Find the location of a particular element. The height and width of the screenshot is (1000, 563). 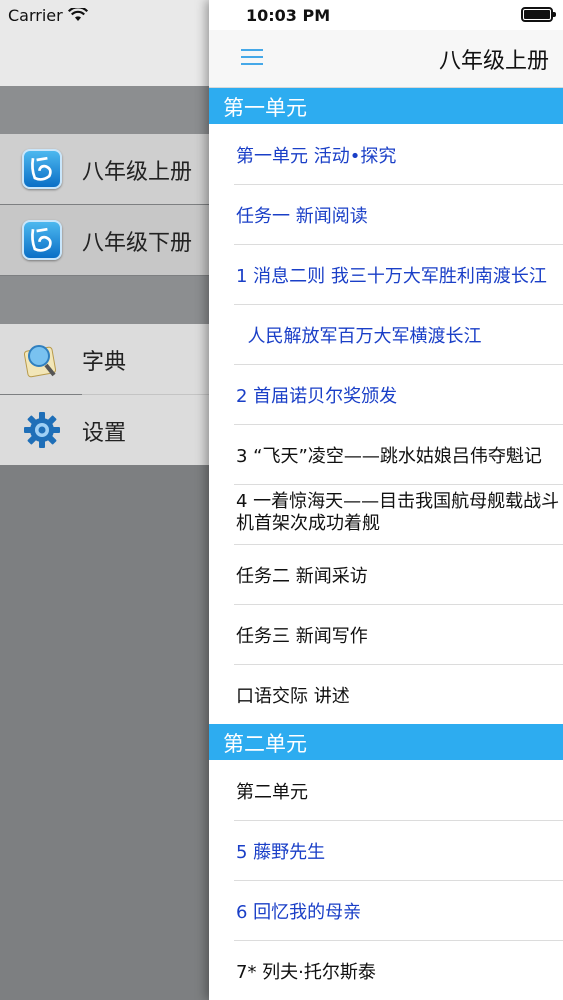

list-item: 第一单元 活动•探究 is located at coordinates (386, 155).